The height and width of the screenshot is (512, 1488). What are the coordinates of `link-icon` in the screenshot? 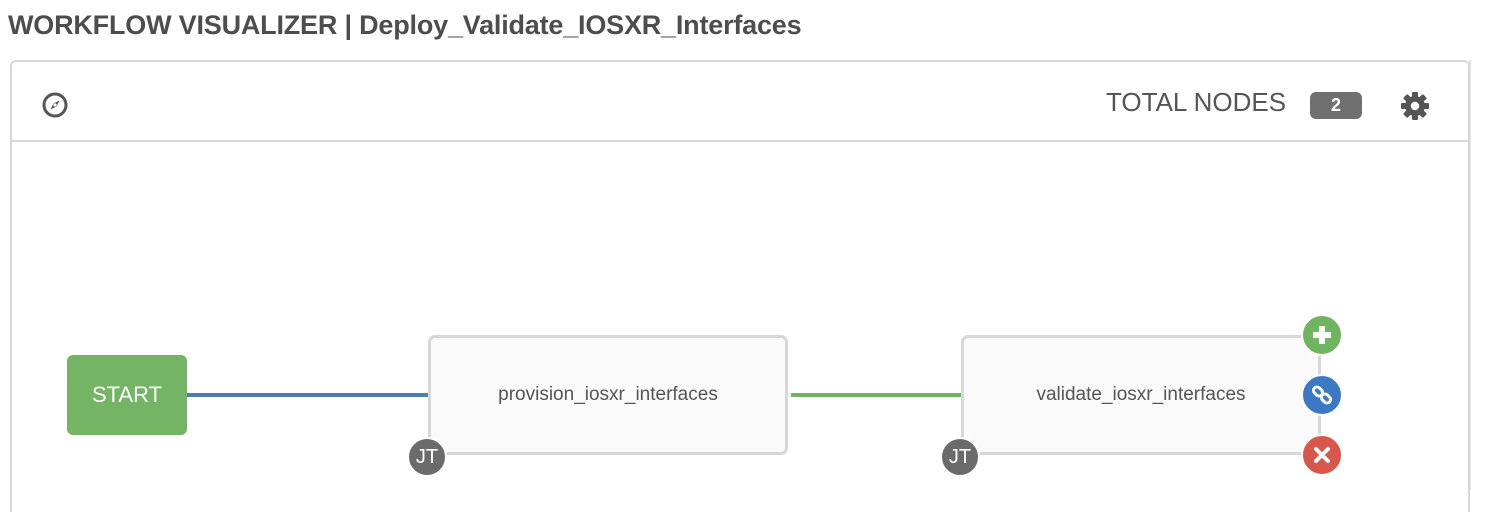 It's located at (1322, 395).